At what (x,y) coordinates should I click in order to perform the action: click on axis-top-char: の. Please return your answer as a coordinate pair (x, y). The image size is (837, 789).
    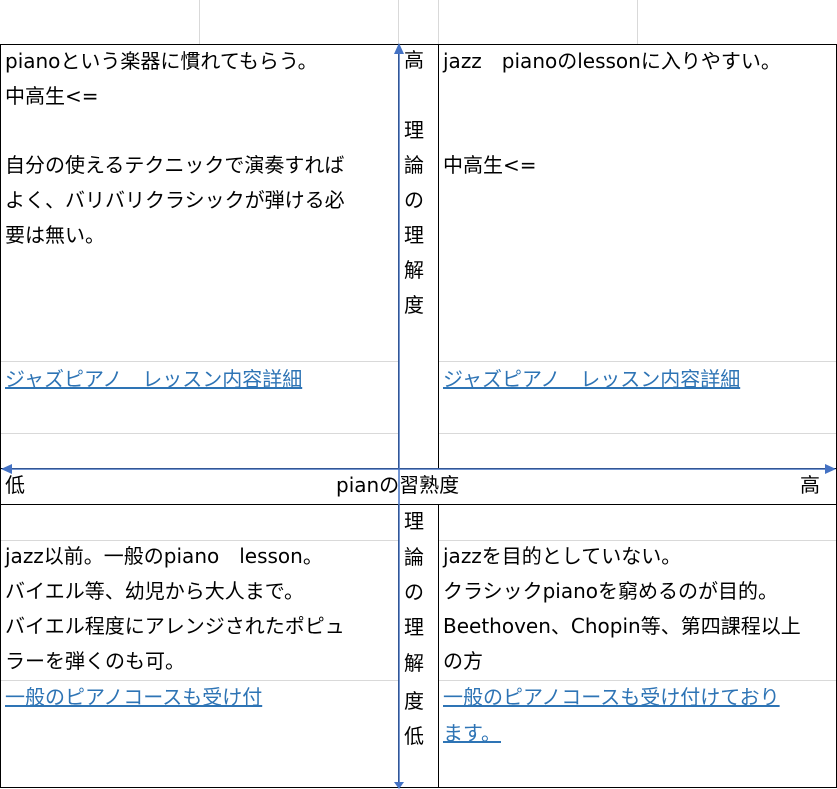
    Looking at the image, I should click on (414, 200).